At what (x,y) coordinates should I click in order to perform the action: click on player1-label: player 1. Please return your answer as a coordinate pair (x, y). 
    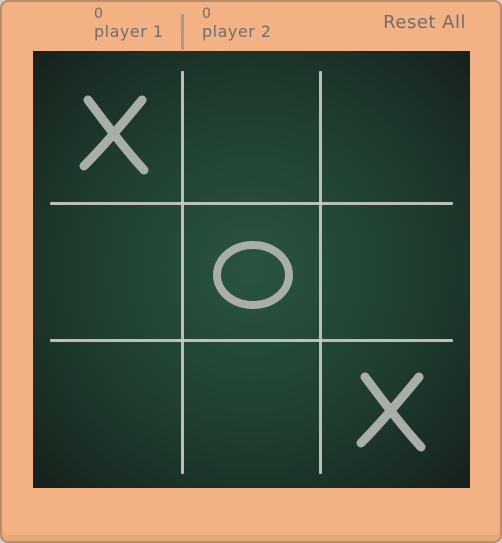
    Looking at the image, I should click on (129, 31).